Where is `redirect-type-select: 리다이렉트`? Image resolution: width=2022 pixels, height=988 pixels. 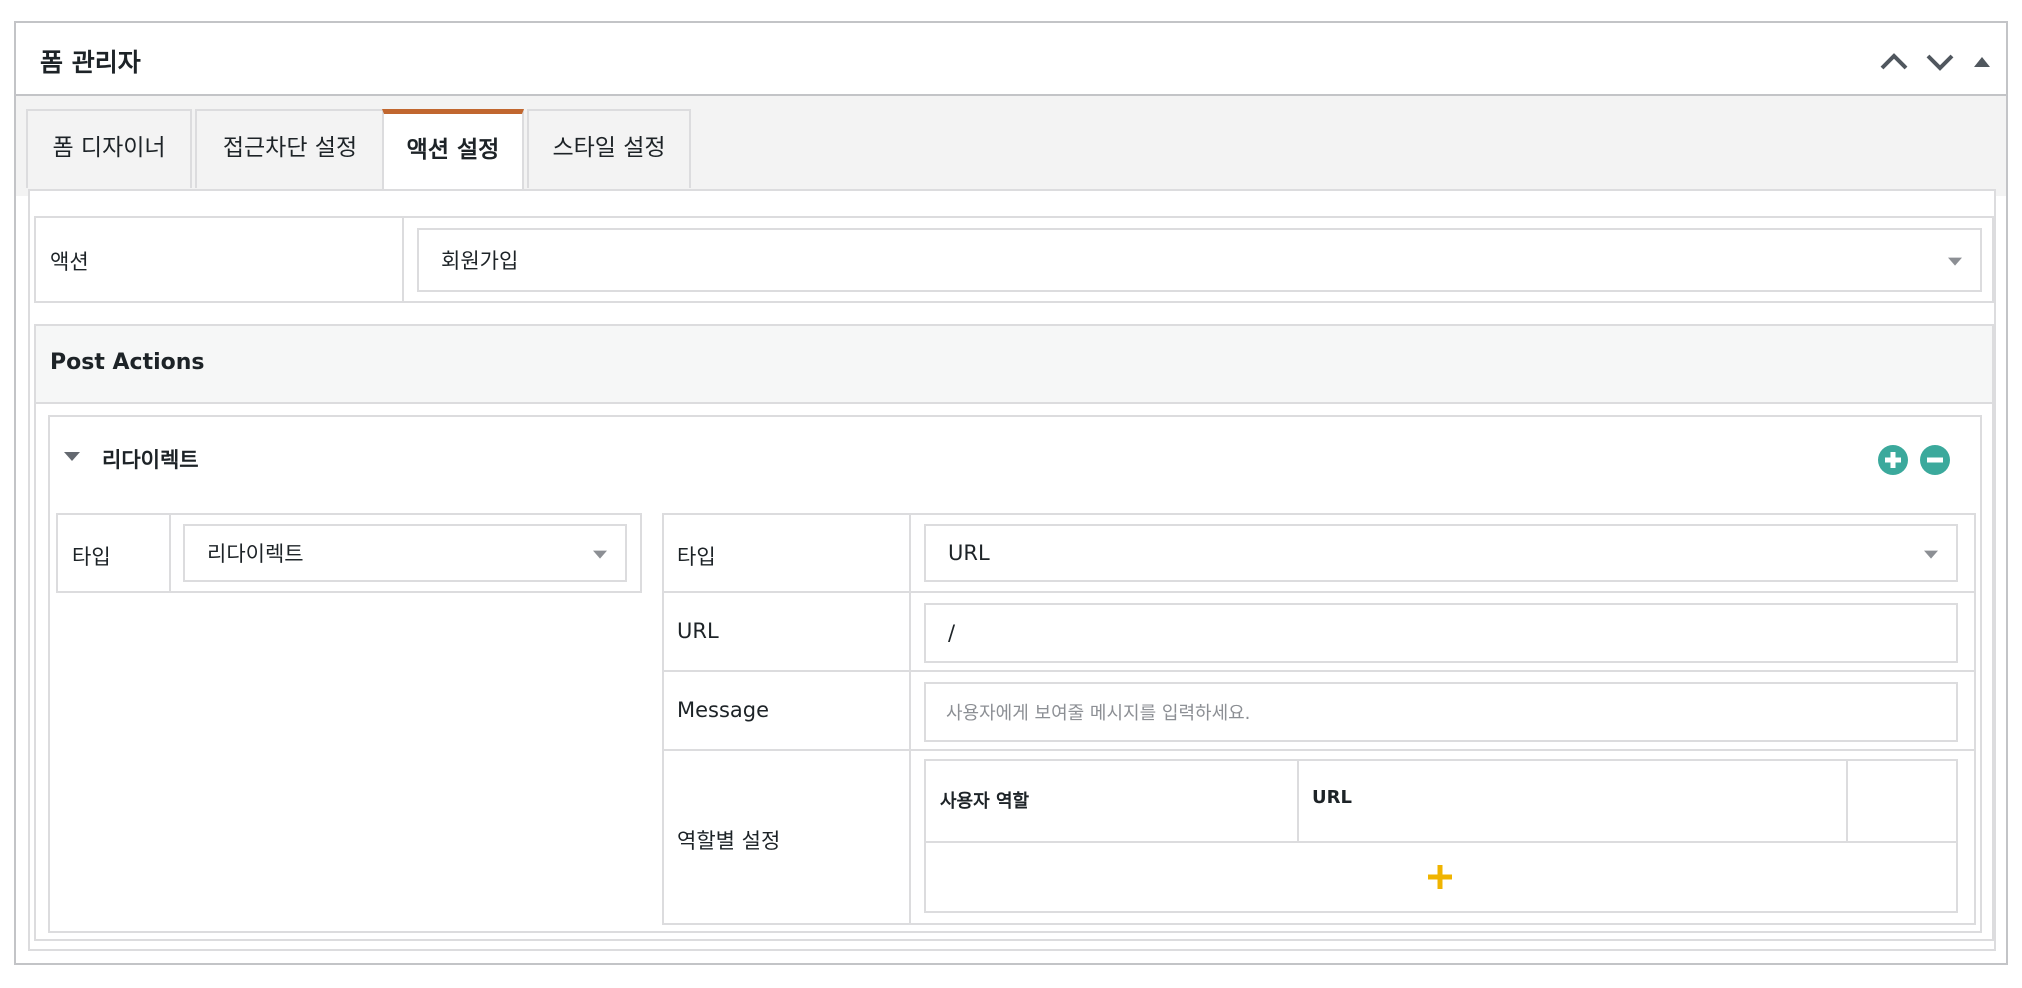 redirect-type-select: 리다이렉트 is located at coordinates (405, 553).